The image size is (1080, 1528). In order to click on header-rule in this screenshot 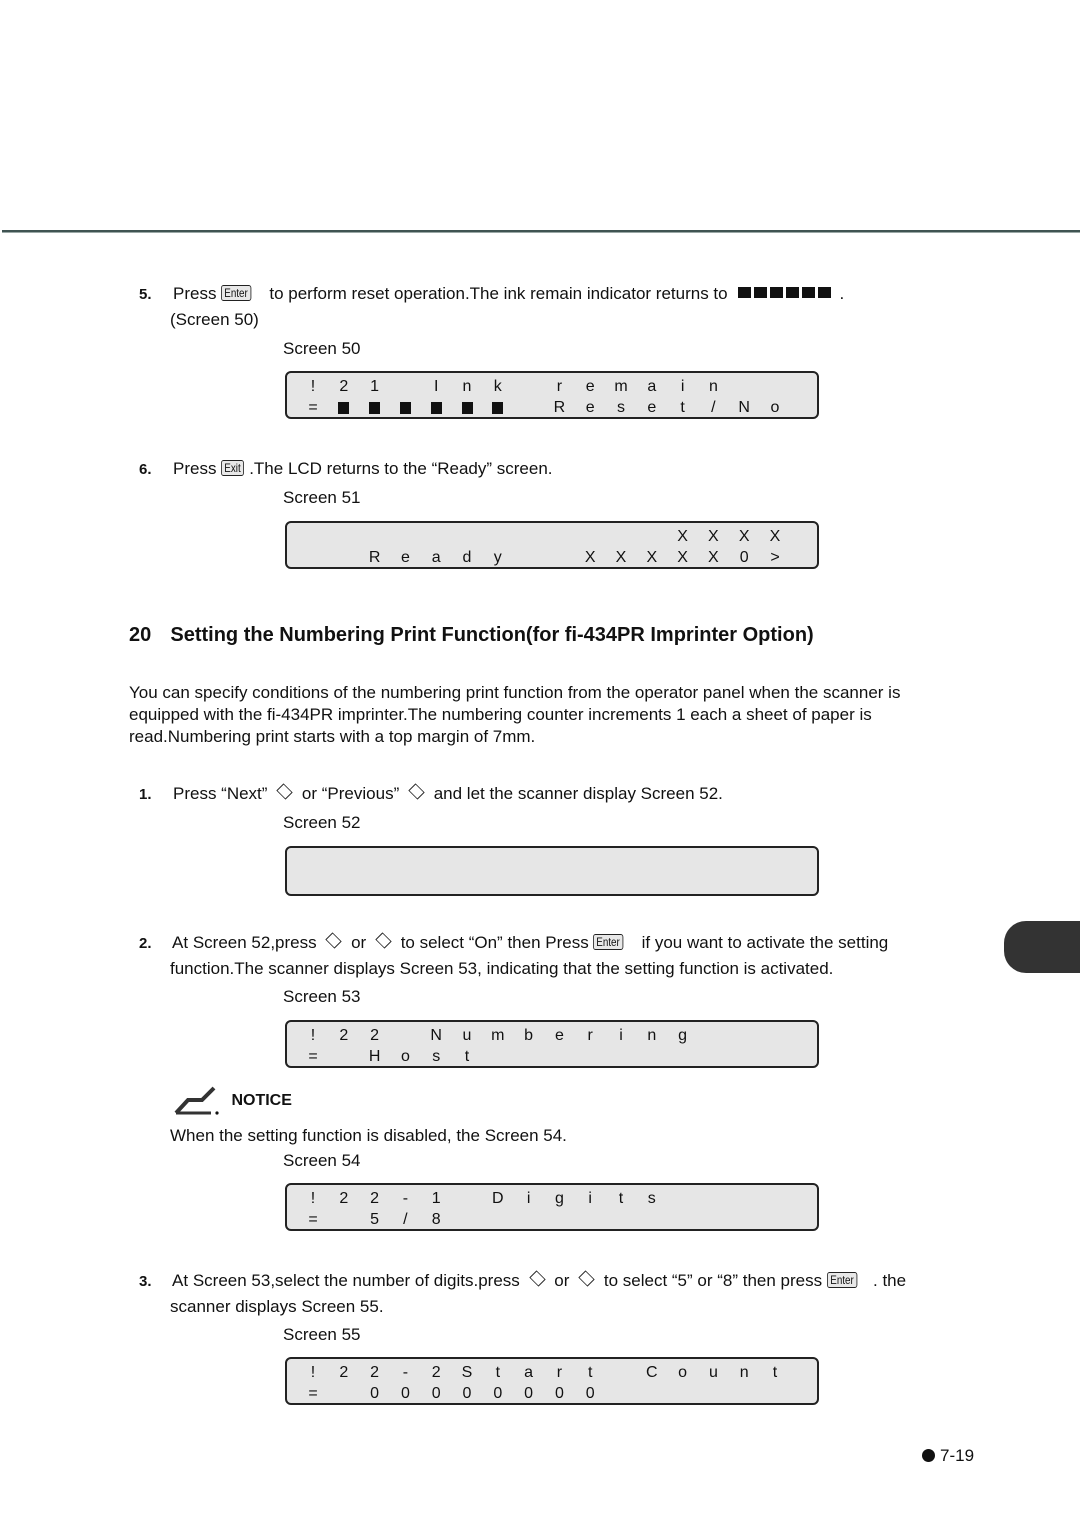, I will do `click(541, 231)`.